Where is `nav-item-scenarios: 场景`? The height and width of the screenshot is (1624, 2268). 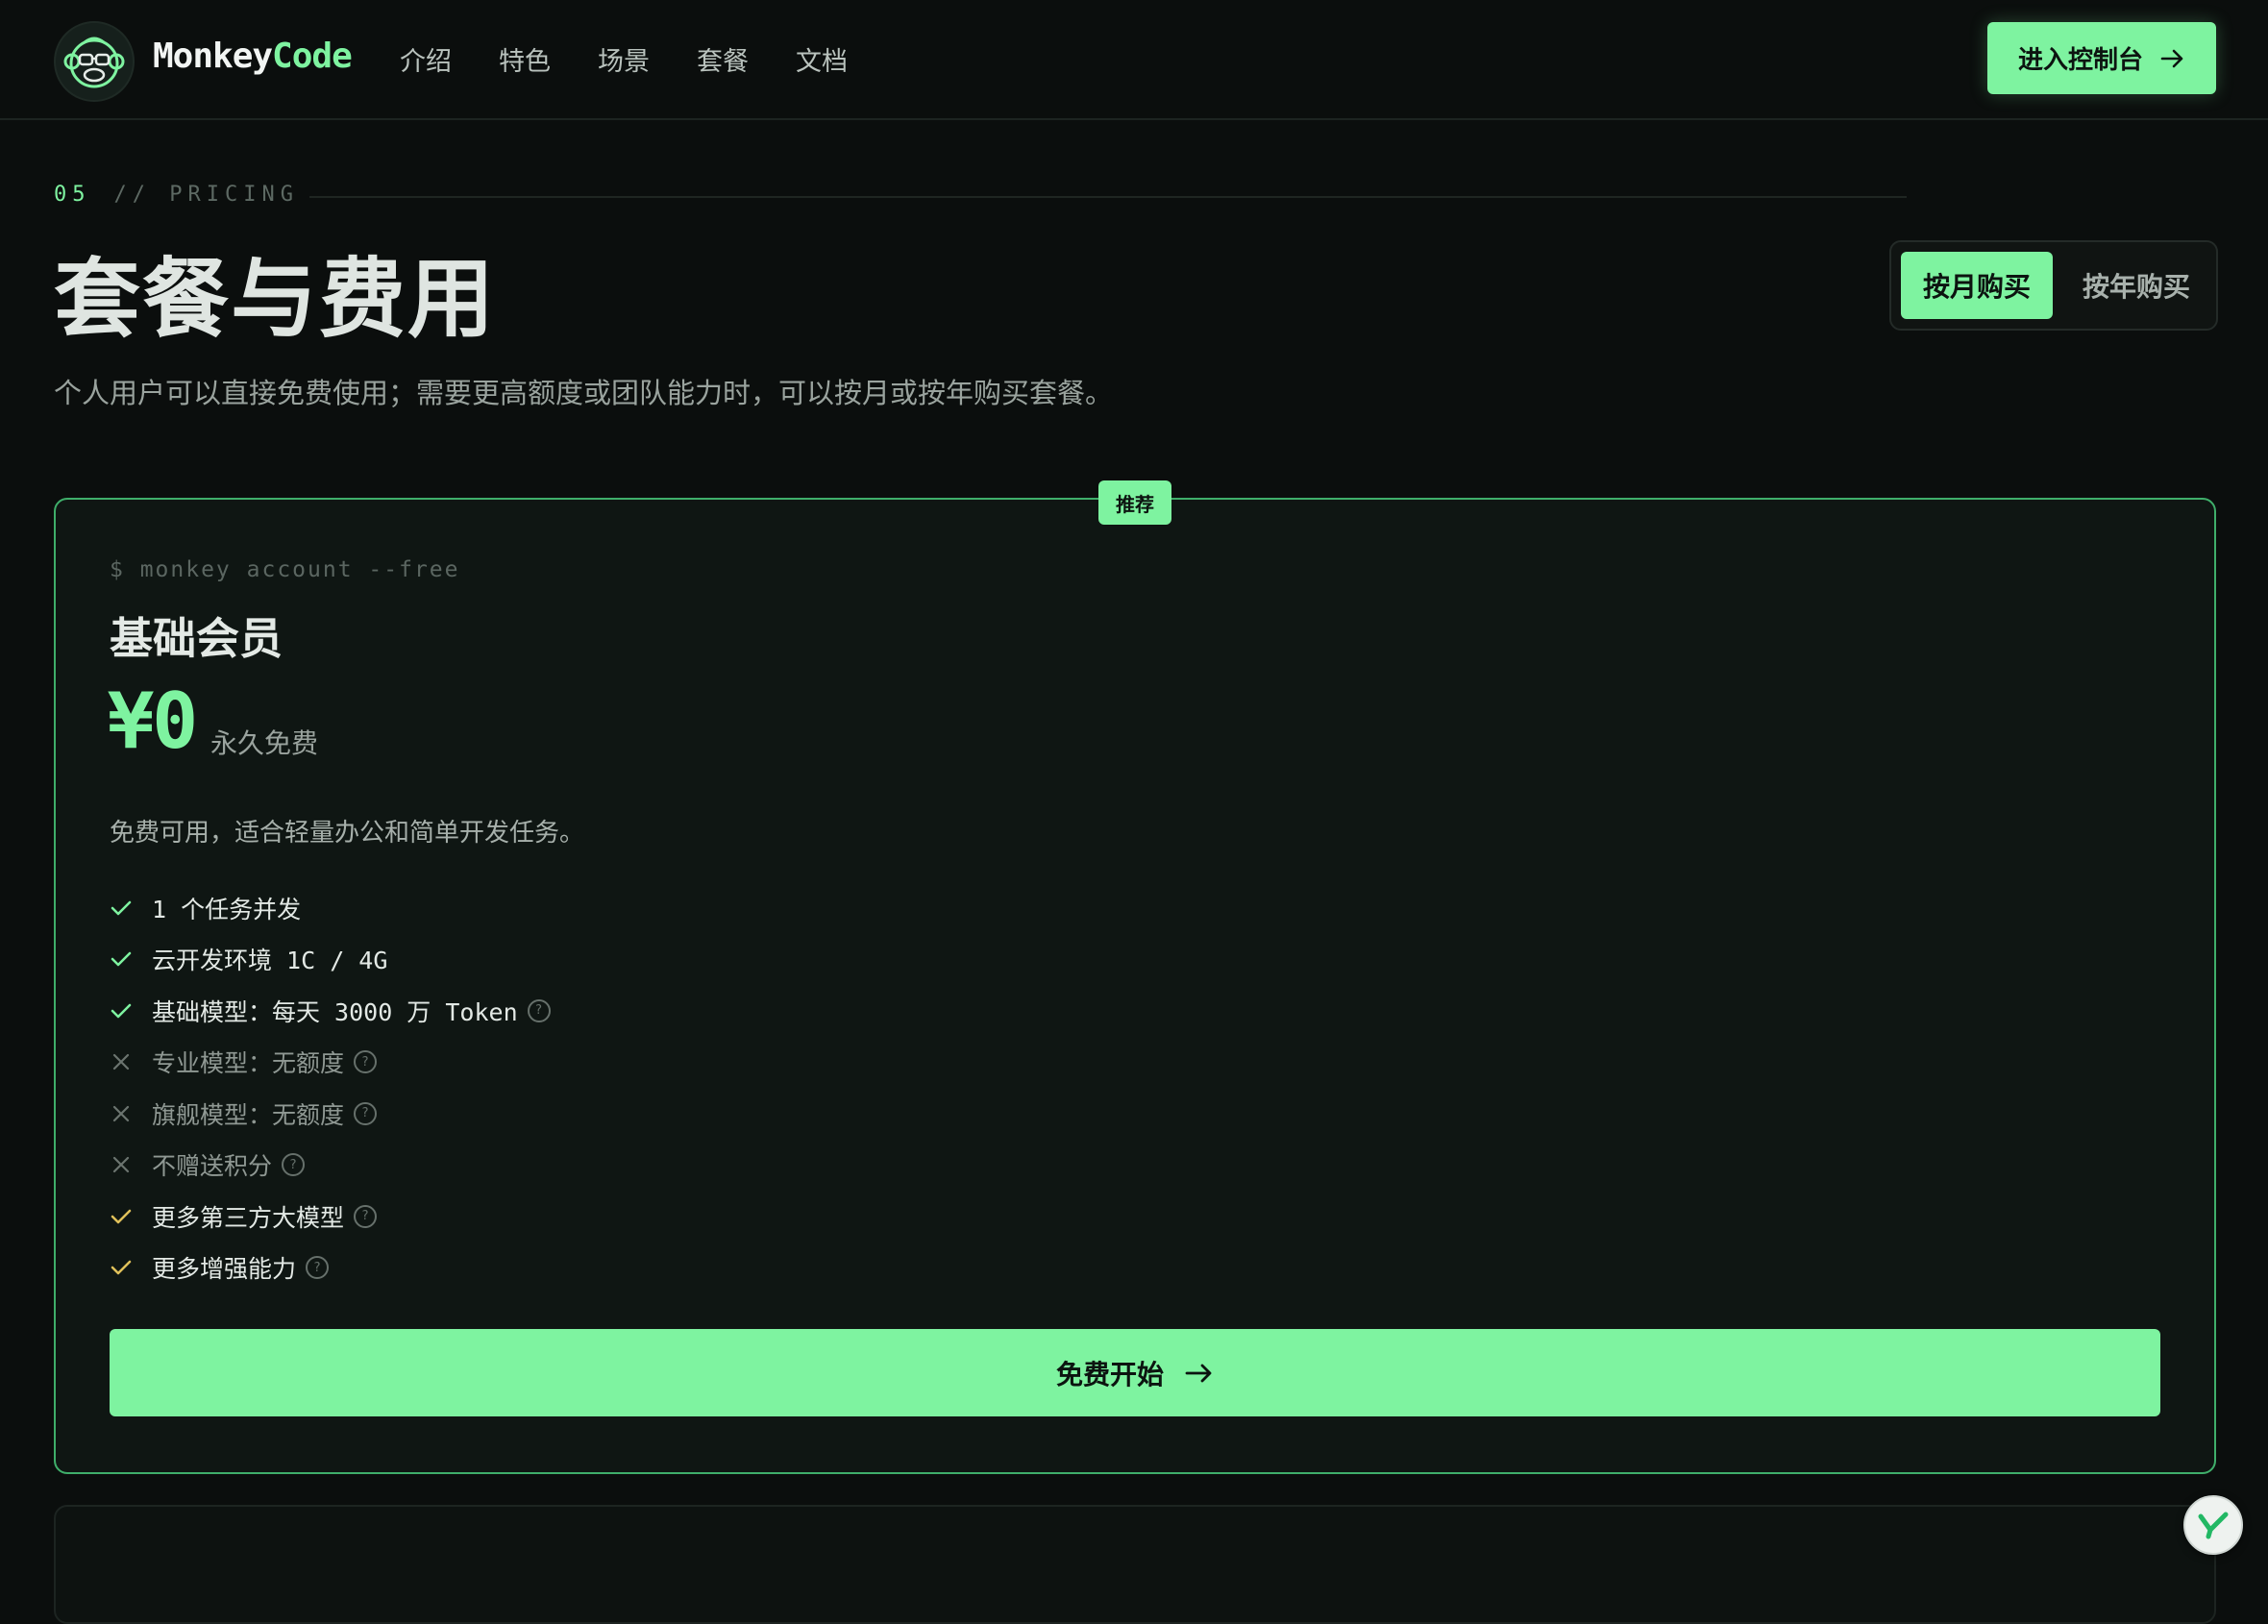 nav-item-scenarios: 场景 is located at coordinates (624, 59).